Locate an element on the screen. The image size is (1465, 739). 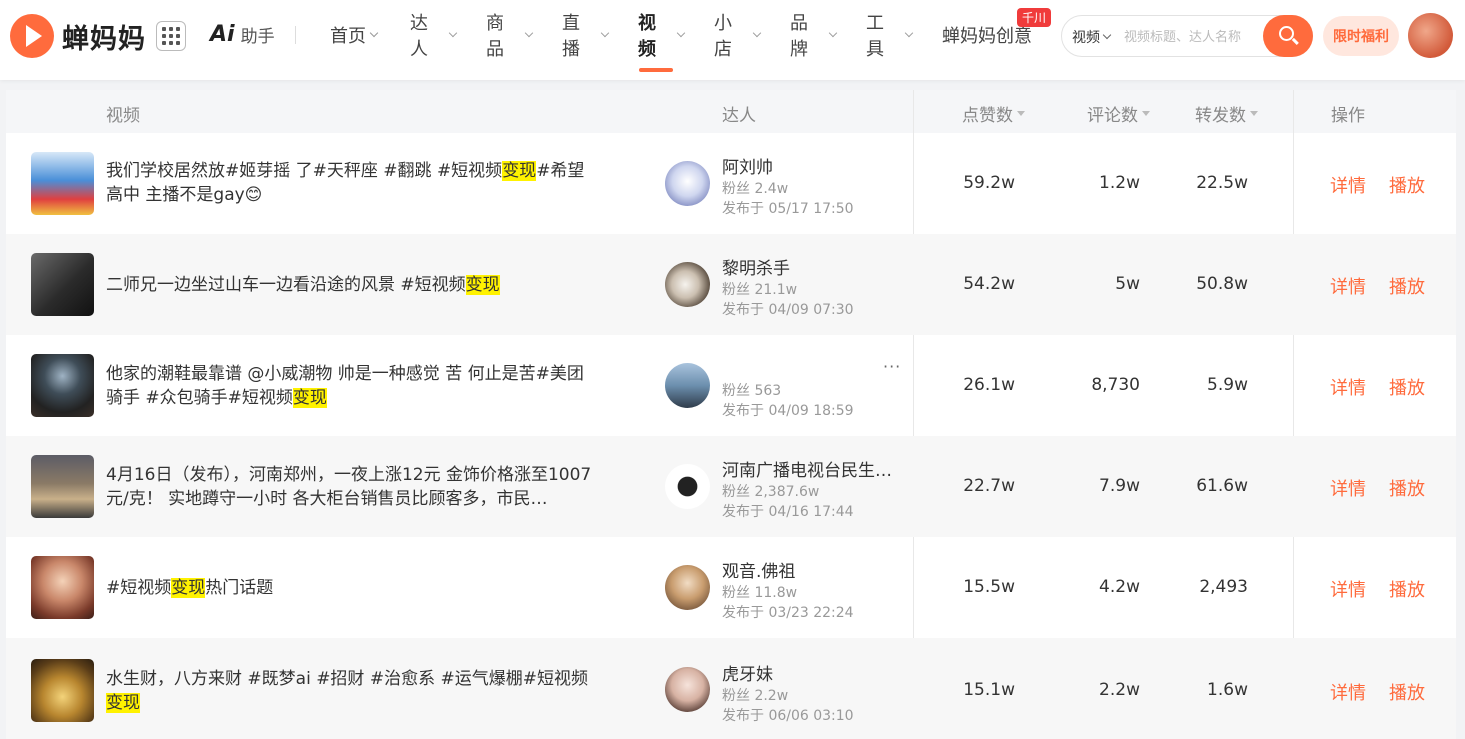
creator-fans: 粉丝 563 is located at coordinates (752, 391).